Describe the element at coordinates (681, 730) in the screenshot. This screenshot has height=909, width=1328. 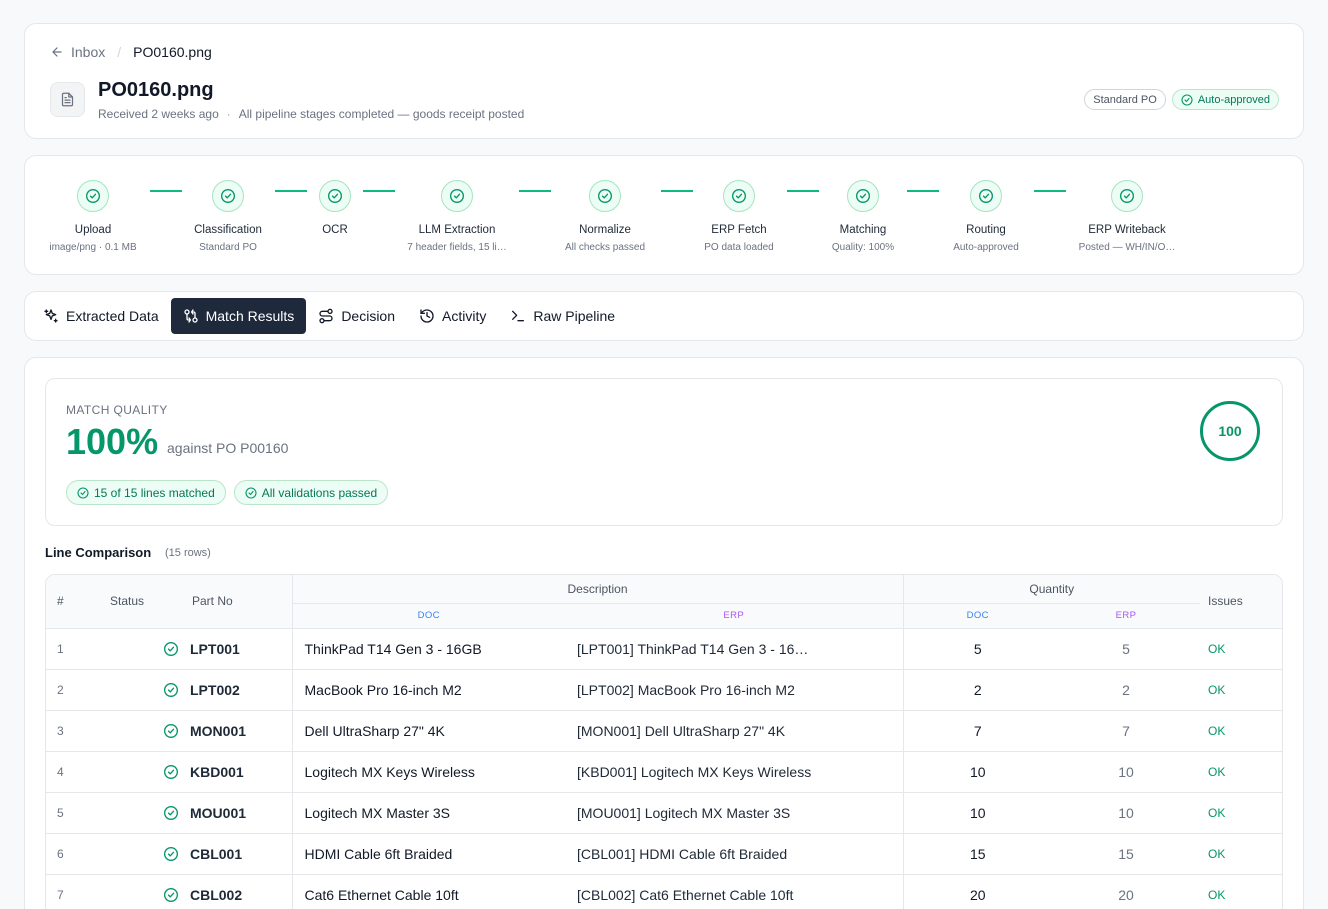
I see `description-erp: [MON001] Dell UltraSharp 27" 4K` at that location.